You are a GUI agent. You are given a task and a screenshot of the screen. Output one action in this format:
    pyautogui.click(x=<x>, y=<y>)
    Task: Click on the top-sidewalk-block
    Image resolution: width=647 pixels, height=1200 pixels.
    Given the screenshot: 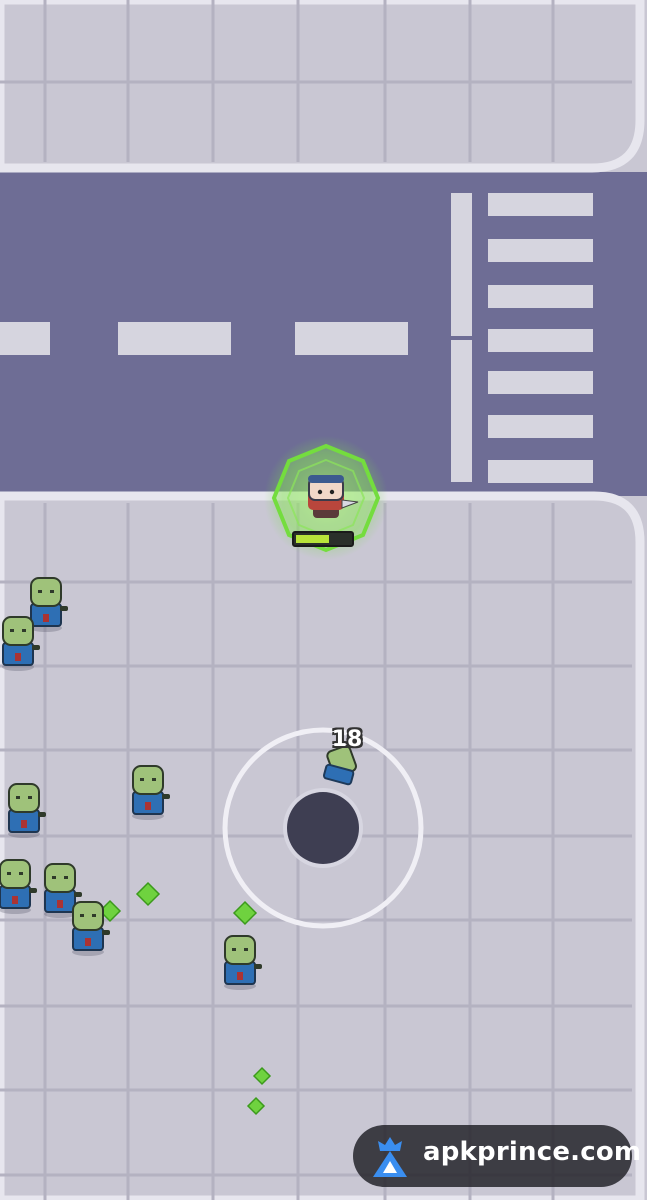 What is the action you would take?
    pyautogui.click(x=322, y=86)
    